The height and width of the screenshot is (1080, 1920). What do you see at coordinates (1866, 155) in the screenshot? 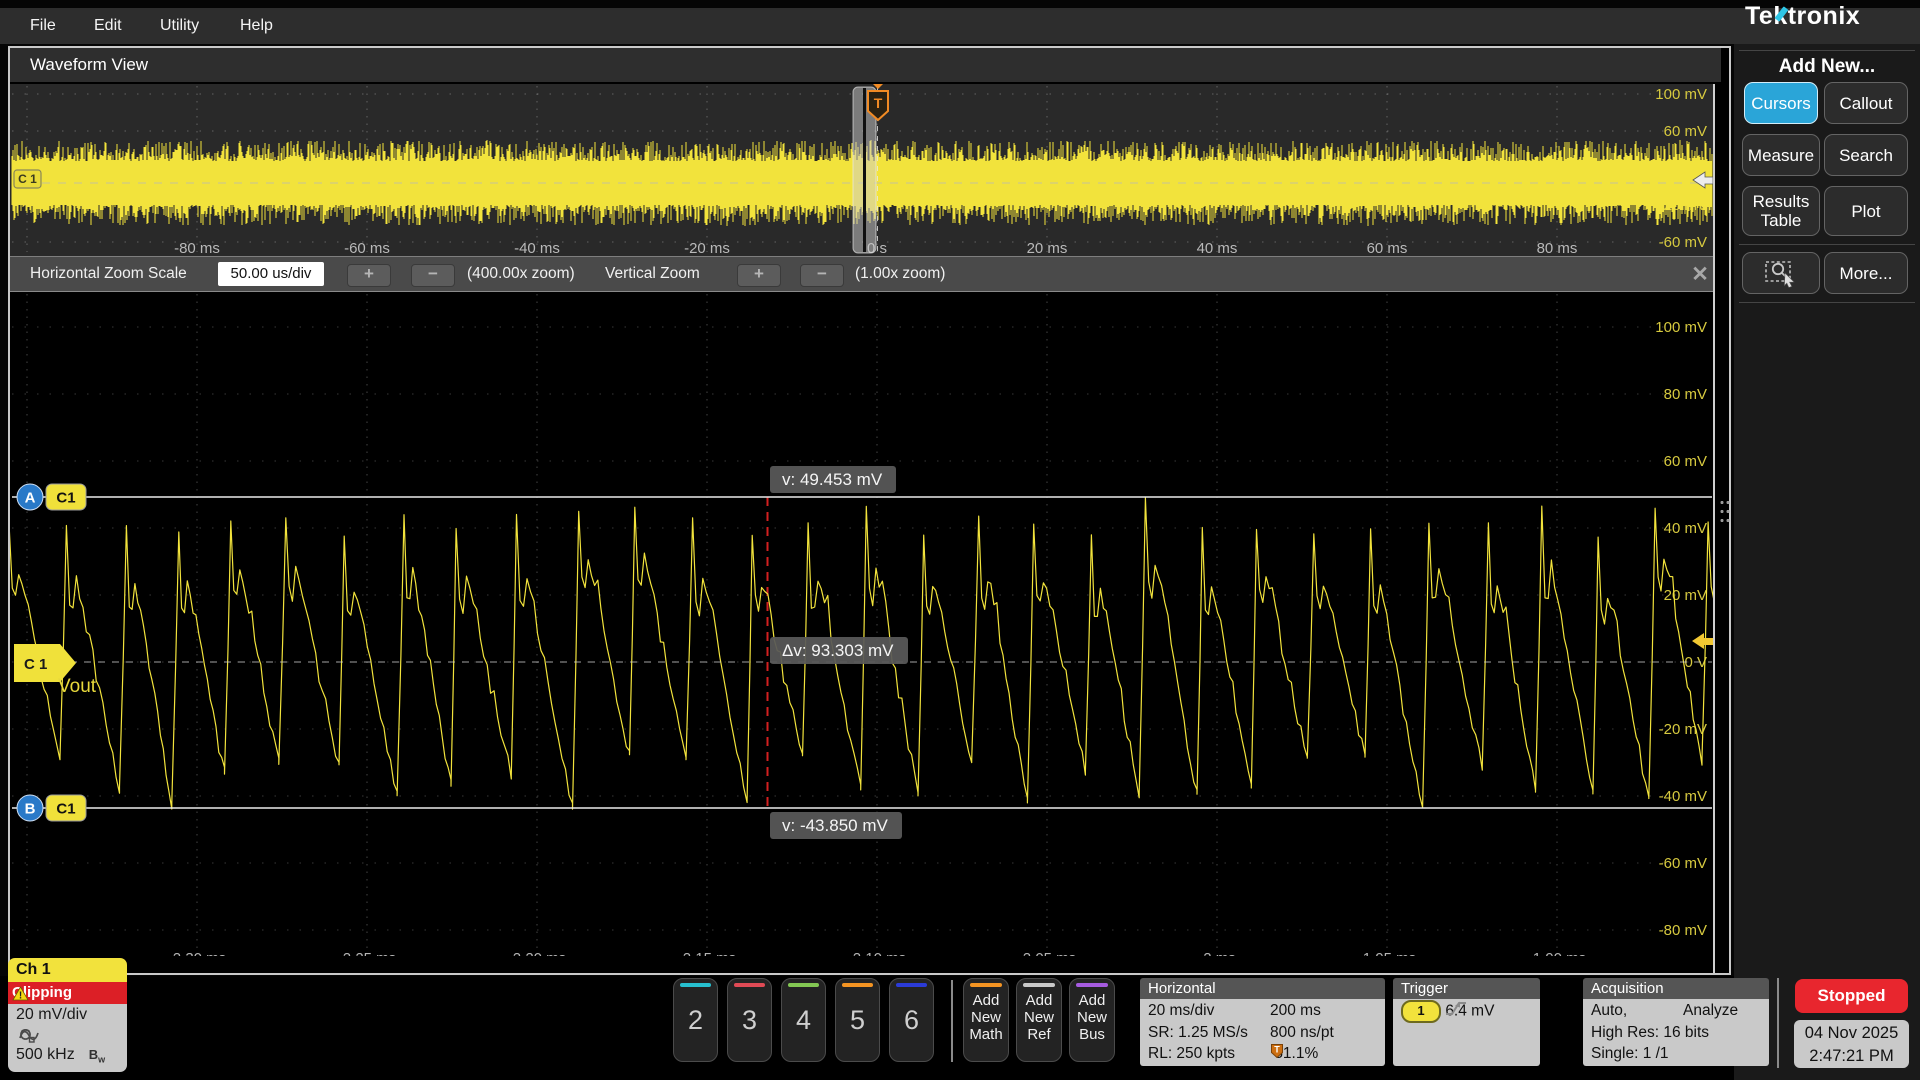
I see `add-search-button: Search` at bounding box center [1866, 155].